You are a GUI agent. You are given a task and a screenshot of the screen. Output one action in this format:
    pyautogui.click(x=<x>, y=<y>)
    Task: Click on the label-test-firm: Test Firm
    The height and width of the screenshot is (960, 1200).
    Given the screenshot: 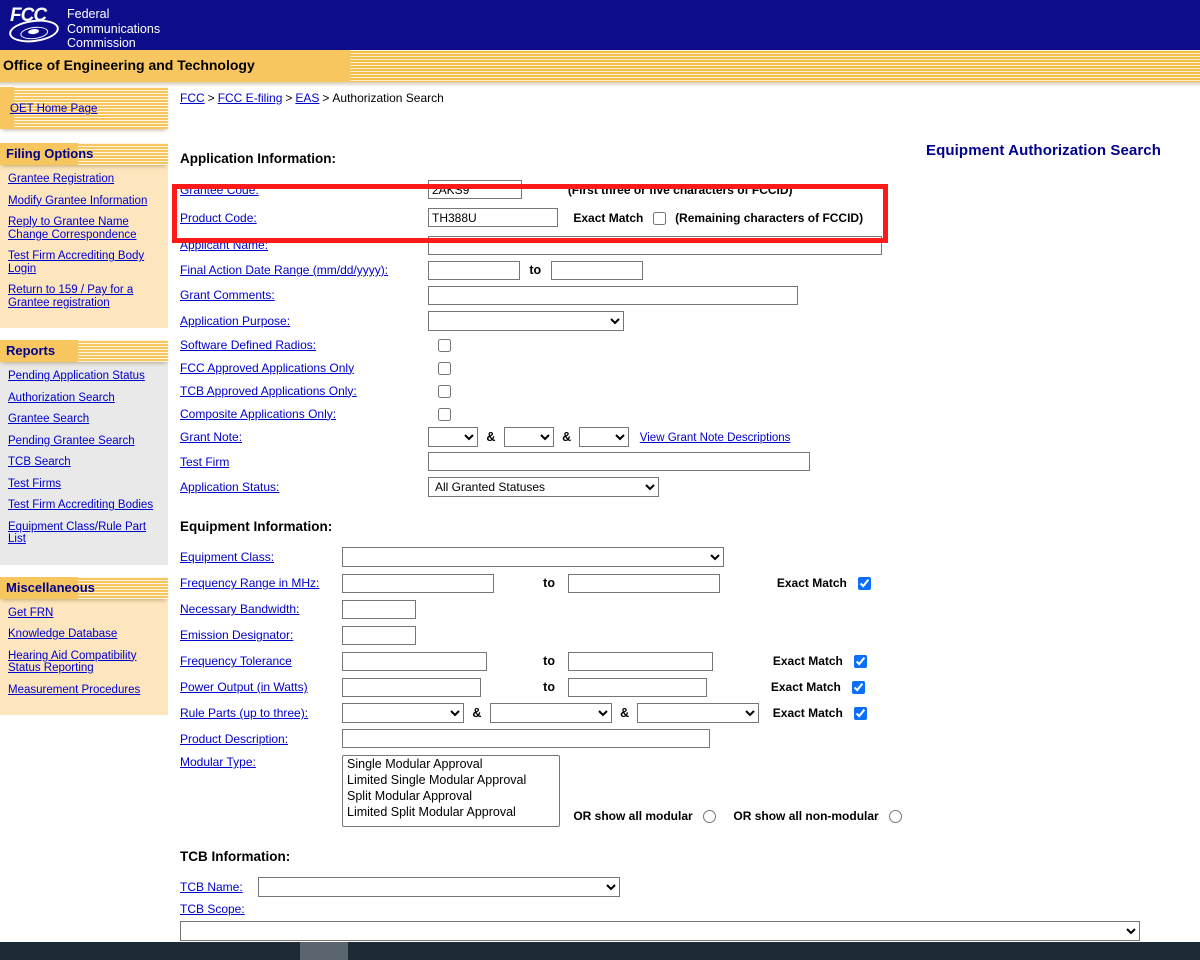 What is the action you would take?
    pyautogui.click(x=204, y=462)
    